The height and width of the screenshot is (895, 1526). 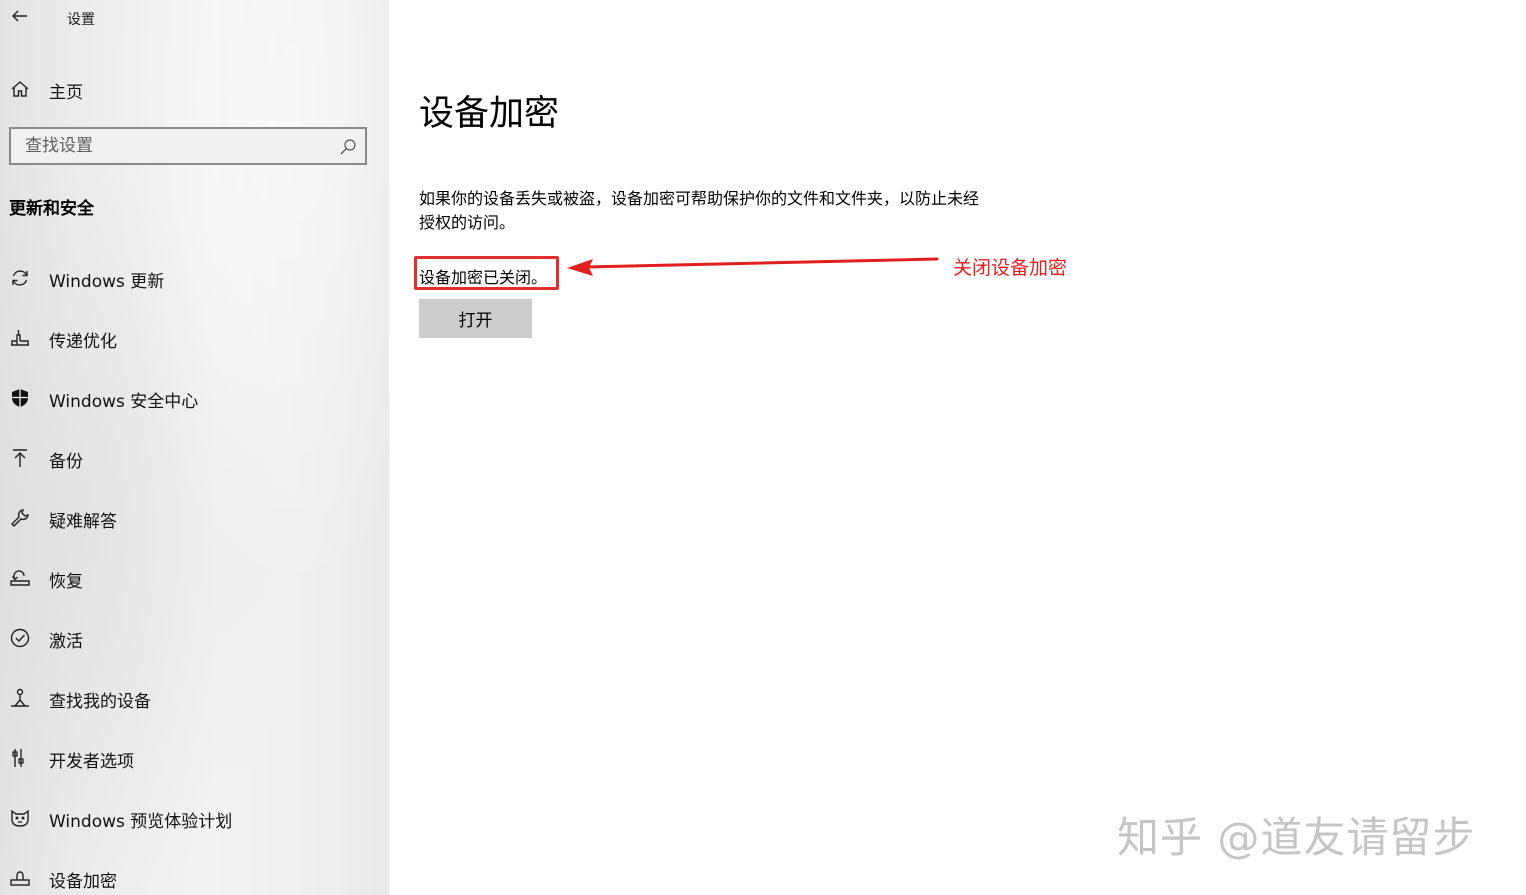 I want to click on sidebar-item-backup: 备份, so click(x=194, y=458).